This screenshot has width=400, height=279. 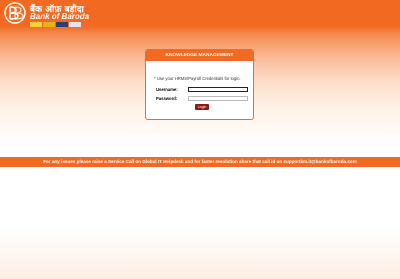 What do you see at coordinates (218, 89) in the screenshot?
I see `username-field` at bounding box center [218, 89].